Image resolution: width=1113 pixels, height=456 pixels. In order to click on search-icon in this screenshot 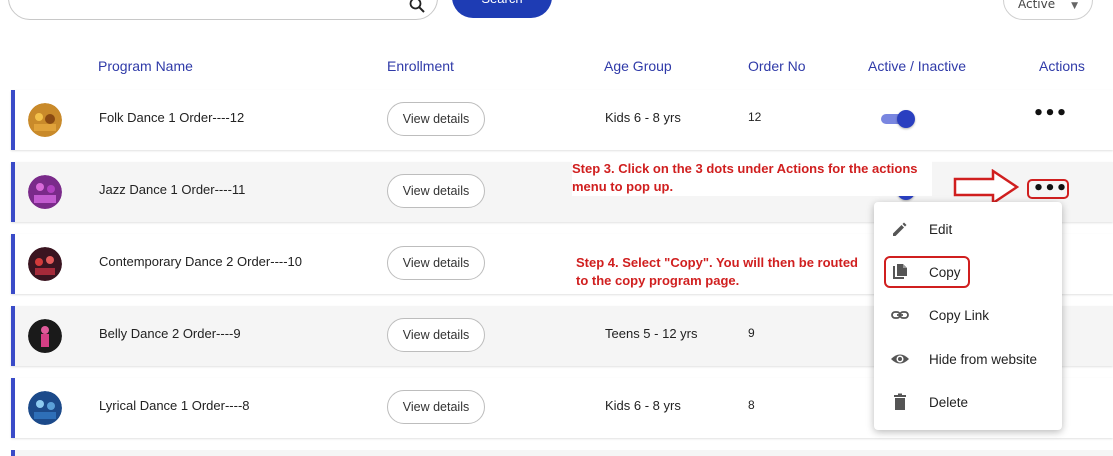, I will do `click(417, 6)`.